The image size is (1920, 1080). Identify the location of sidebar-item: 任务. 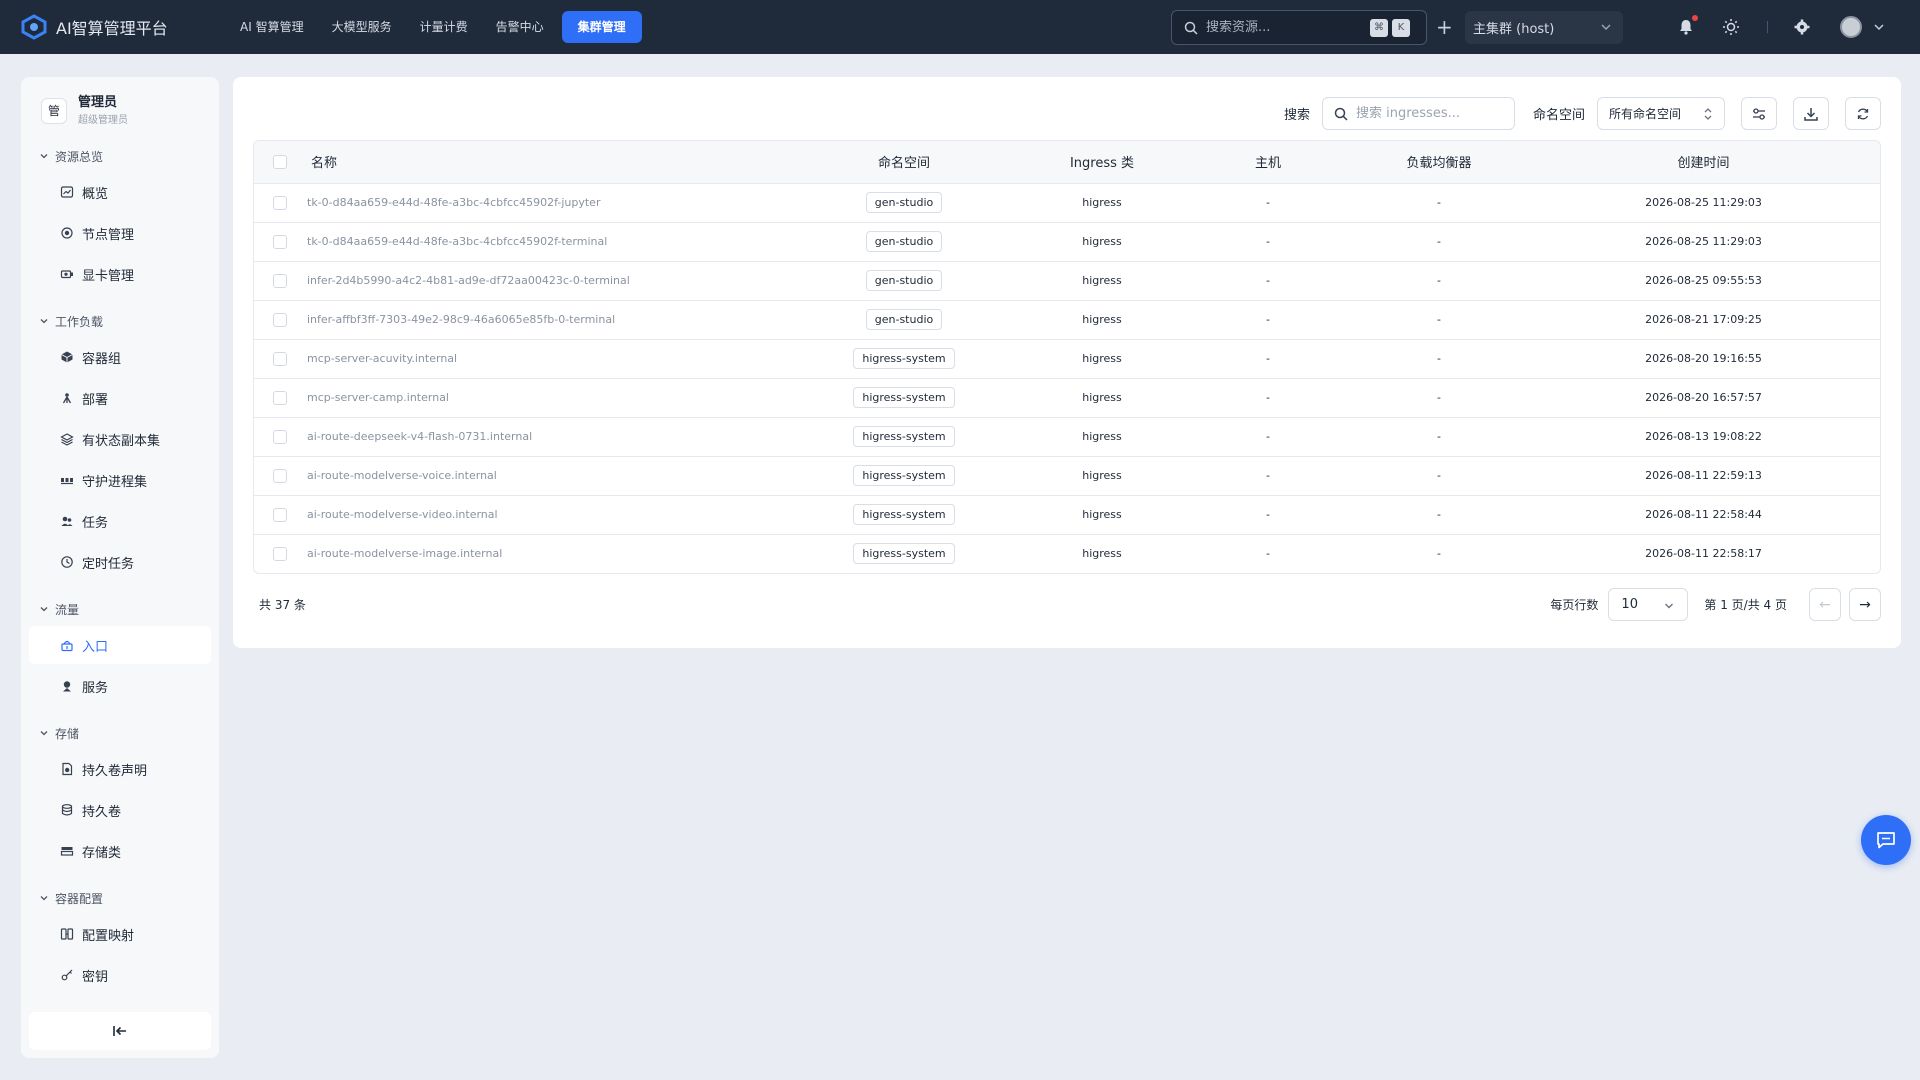
(120, 521).